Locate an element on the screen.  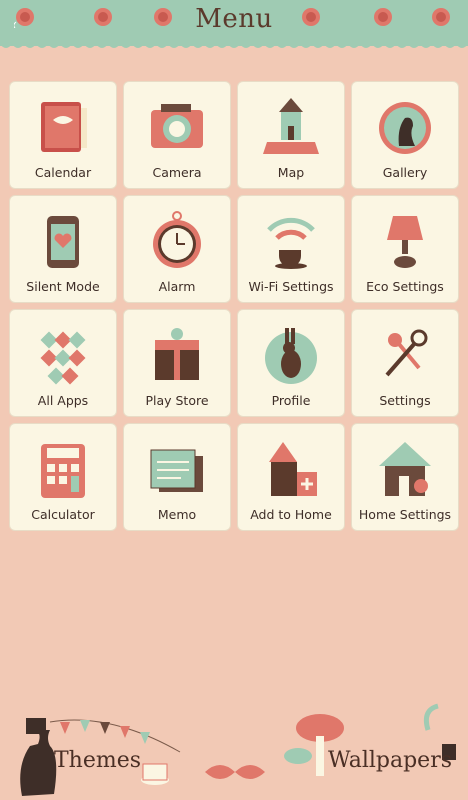
app-label: Memo is located at coordinates (177, 514).